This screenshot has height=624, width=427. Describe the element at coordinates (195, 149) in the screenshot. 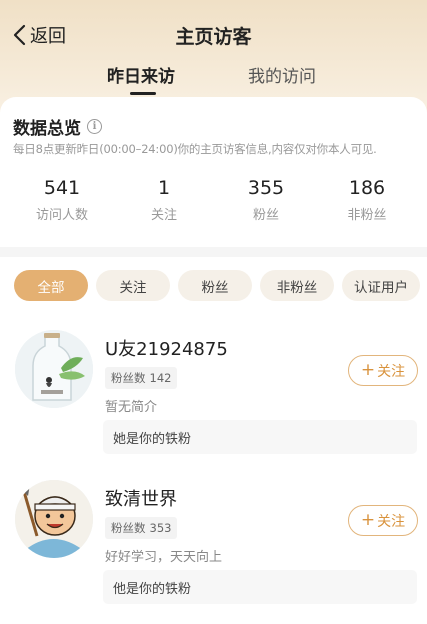

I see `overview-description: 每日8点更新昨日(00:00–24:00)你的主页访客信息,内容仅对你本人可见.` at that location.